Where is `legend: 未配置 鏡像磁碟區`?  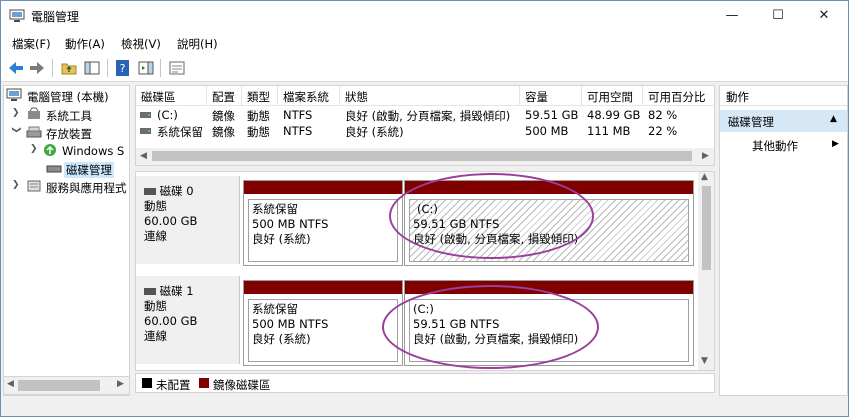 legend: 未配置 鏡像磁碟區 is located at coordinates (425, 383).